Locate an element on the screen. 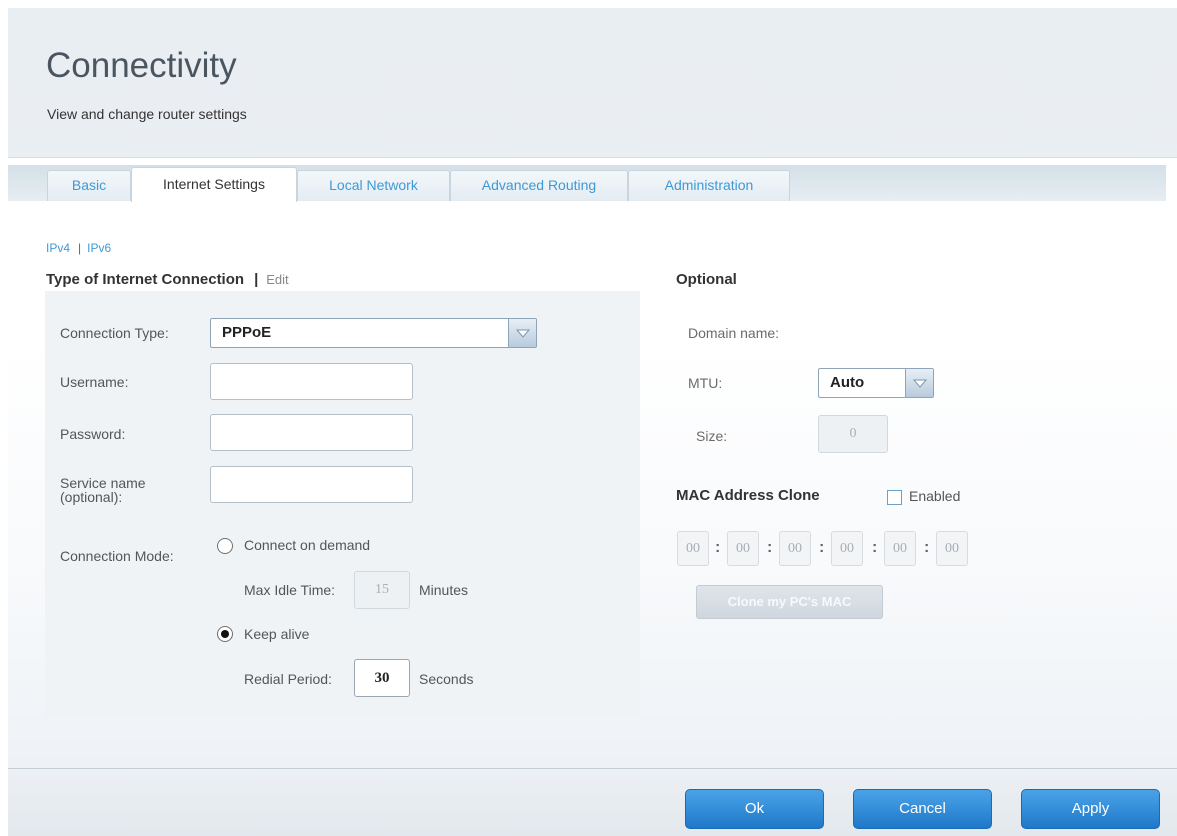 Image resolution: width=1177 pixels, height=836 pixels. connection-section-title: Type of Internet Connection is located at coordinates (145, 279).